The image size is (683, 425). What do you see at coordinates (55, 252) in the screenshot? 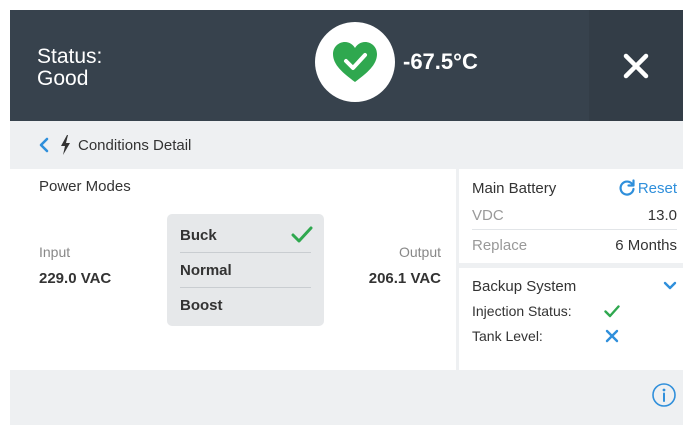
I see `input-label: Input` at bounding box center [55, 252].